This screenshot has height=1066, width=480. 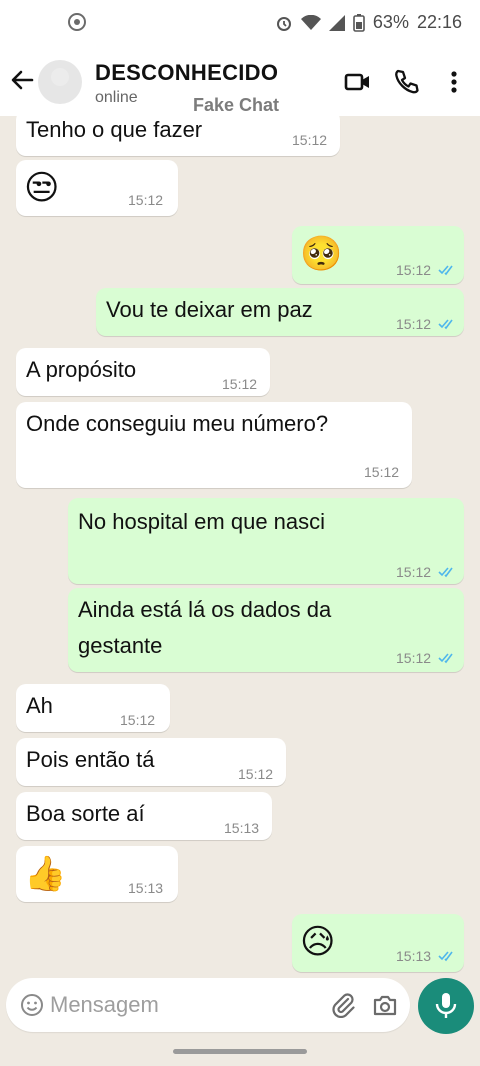 What do you see at coordinates (39, 705) in the screenshot?
I see `message-text: Ah` at bounding box center [39, 705].